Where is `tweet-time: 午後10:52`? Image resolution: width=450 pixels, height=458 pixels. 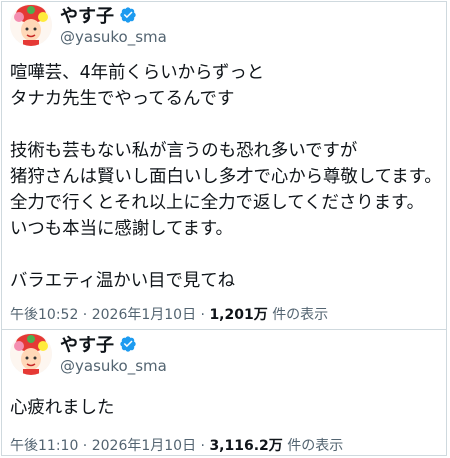
tweet-time: 午後10:52 is located at coordinates (44, 315).